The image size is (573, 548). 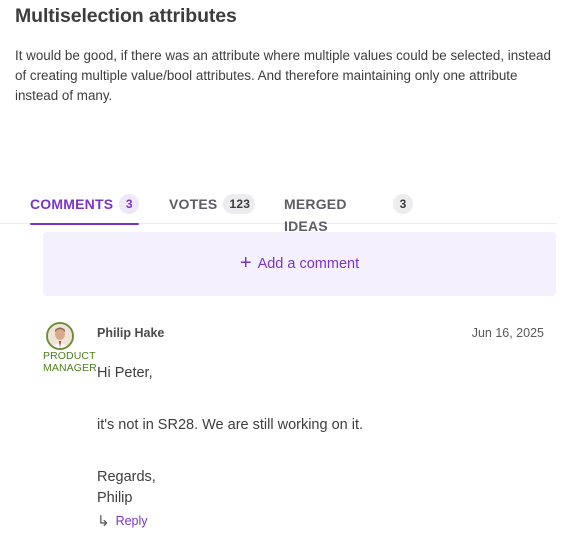 I want to click on add-comment-label: Add a comment, so click(x=308, y=264).